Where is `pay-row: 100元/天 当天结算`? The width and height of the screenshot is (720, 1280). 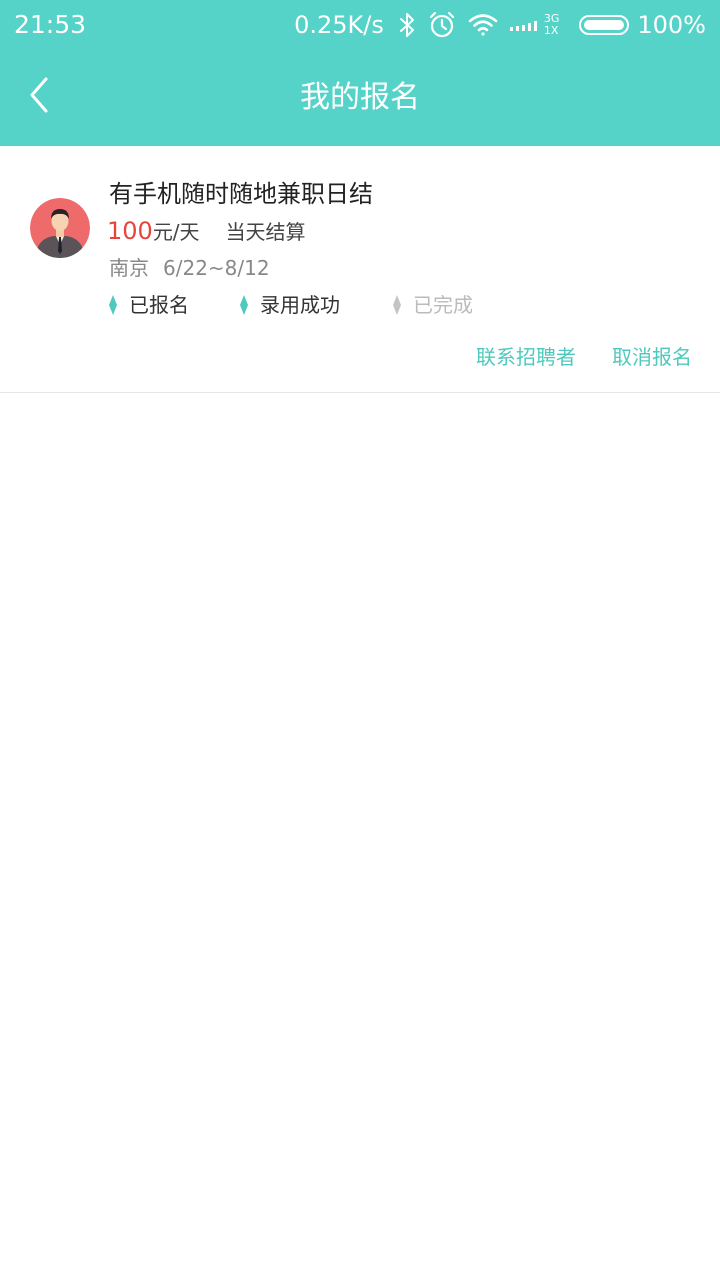
pay-row: 100元/天 当天结算 is located at coordinates (206, 231).